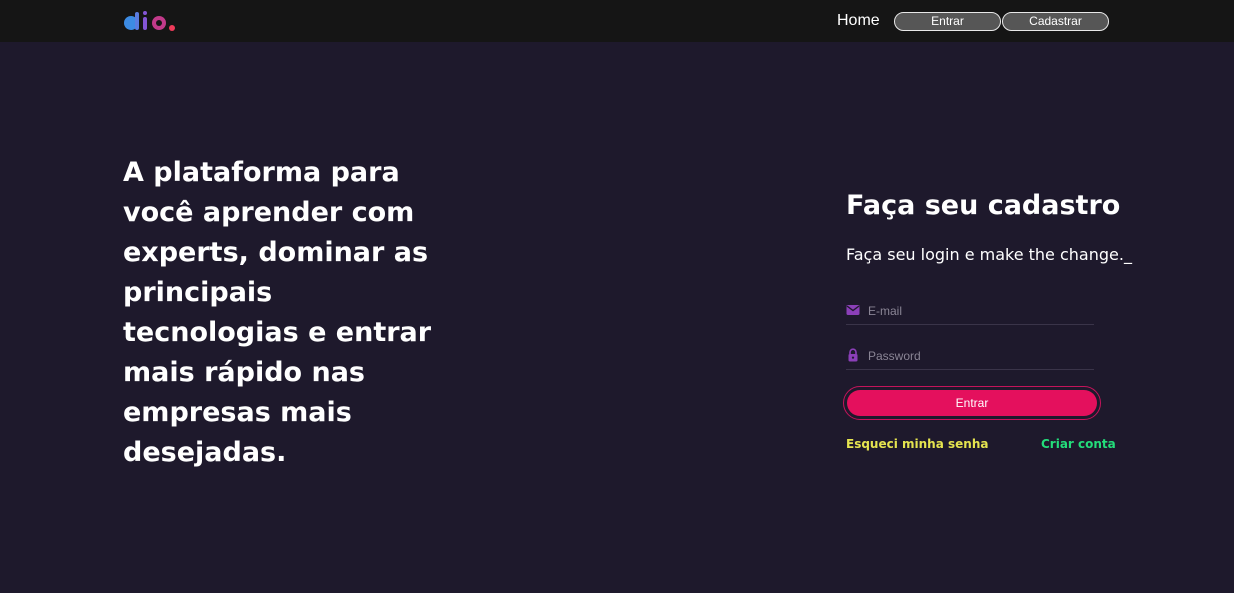  I want to click on email-field-row, so click(970, 312).